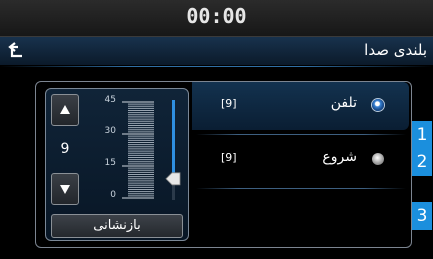 Image resolution: width=433 pixels, height=259 pixels. I want to click on volume-down-button, so click(65, 189).